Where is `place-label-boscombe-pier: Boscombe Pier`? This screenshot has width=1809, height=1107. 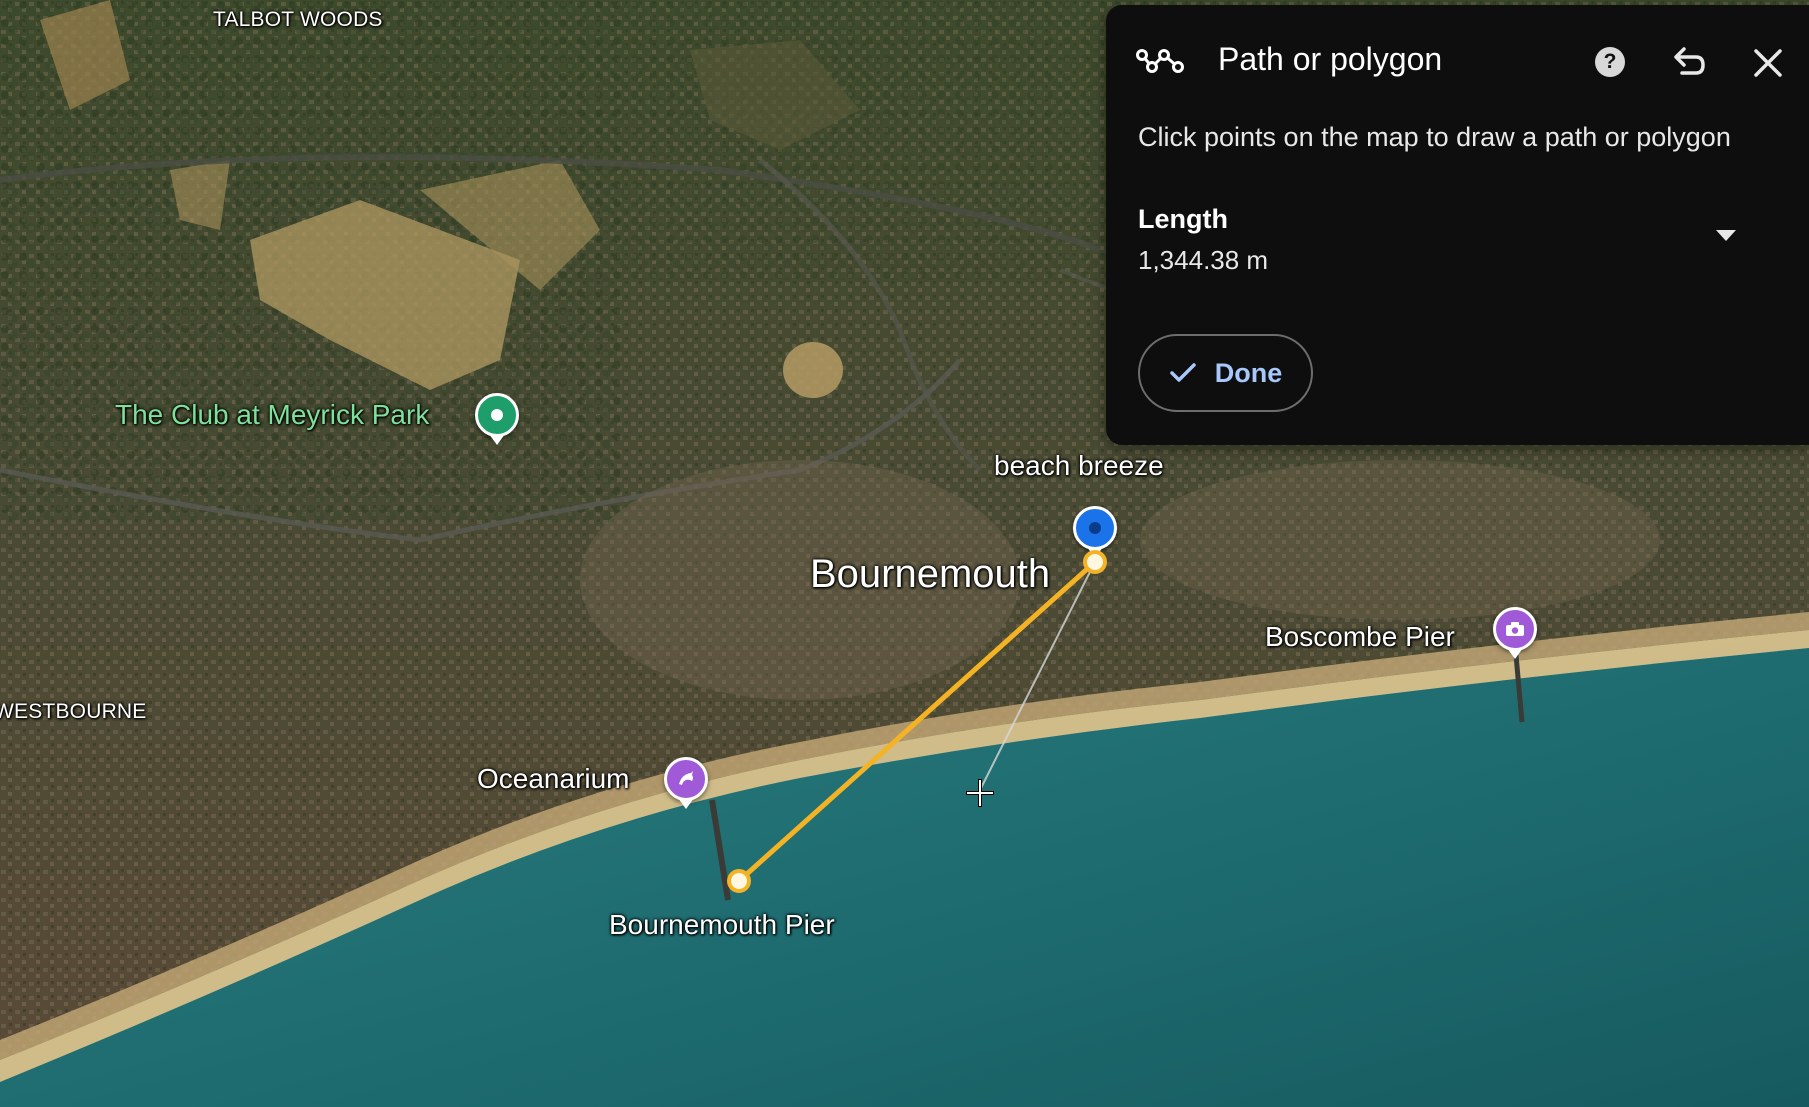
place-label-boscombe-pier: Boscombe Pier is located at coordinates (1360, 637).